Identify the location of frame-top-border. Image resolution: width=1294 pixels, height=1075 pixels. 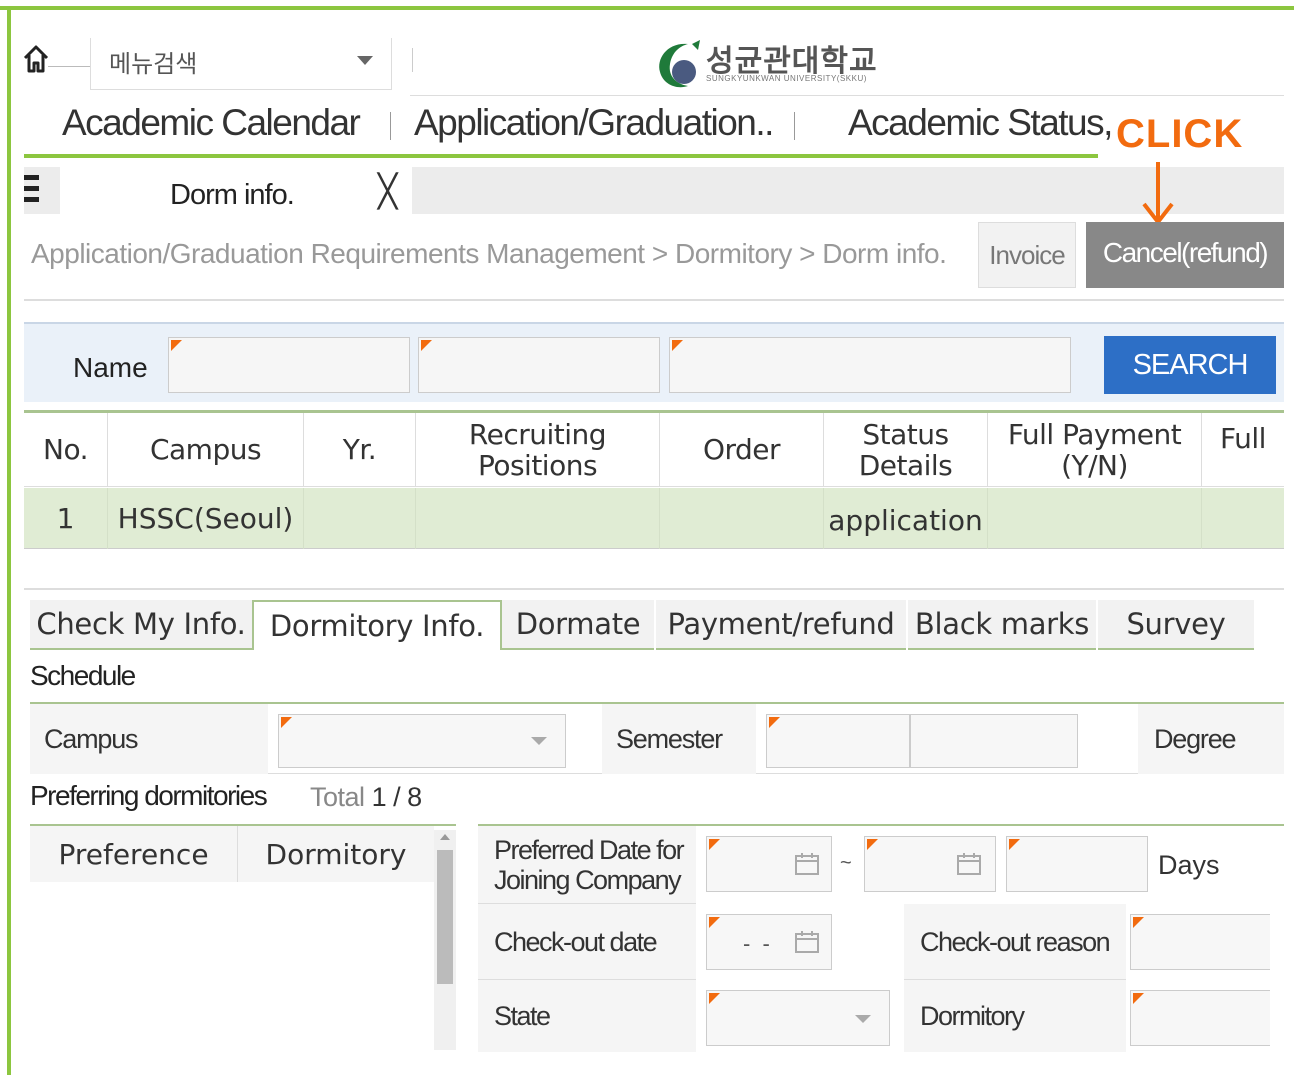
(647, 8).